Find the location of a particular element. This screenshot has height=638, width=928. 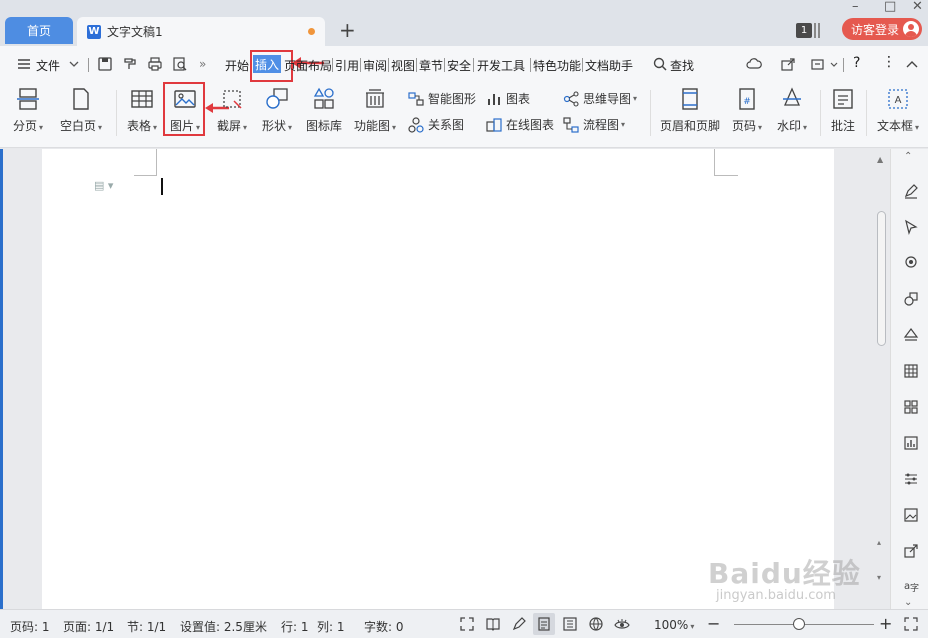

window-count-badge: 1 is located at coordinates (804, 30).